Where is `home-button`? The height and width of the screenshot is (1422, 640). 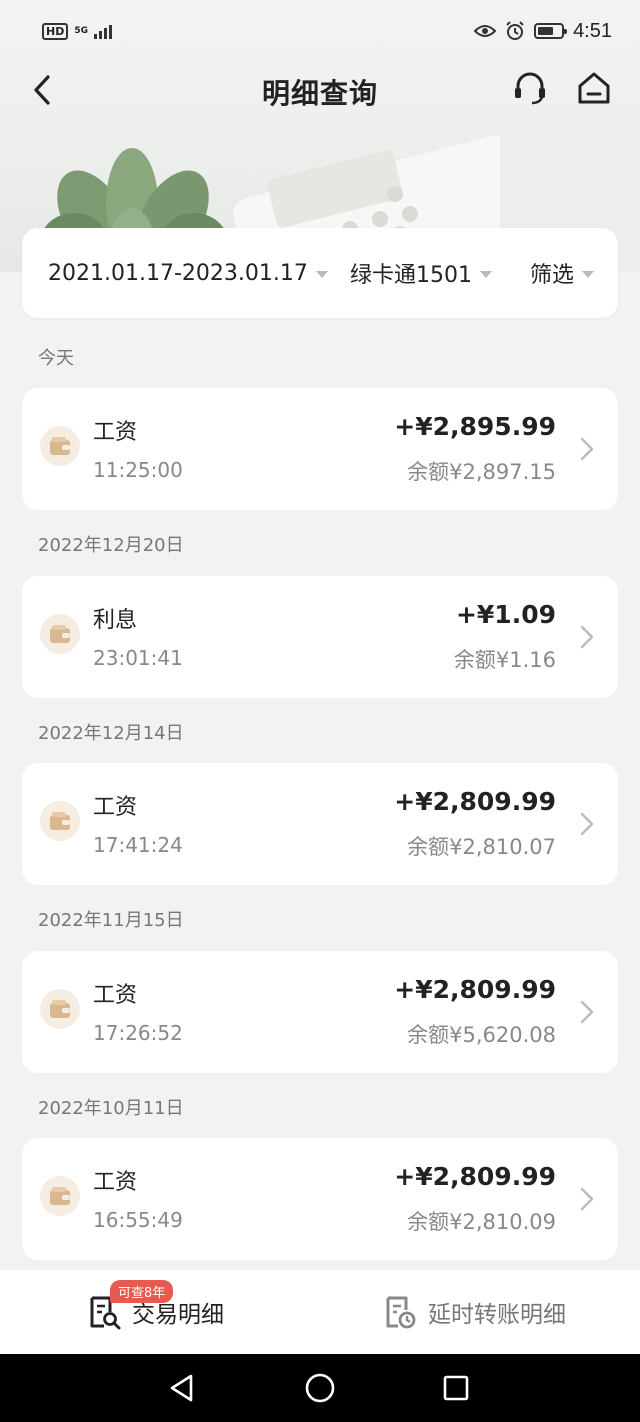 home-button is located at coordinates (594, 88).